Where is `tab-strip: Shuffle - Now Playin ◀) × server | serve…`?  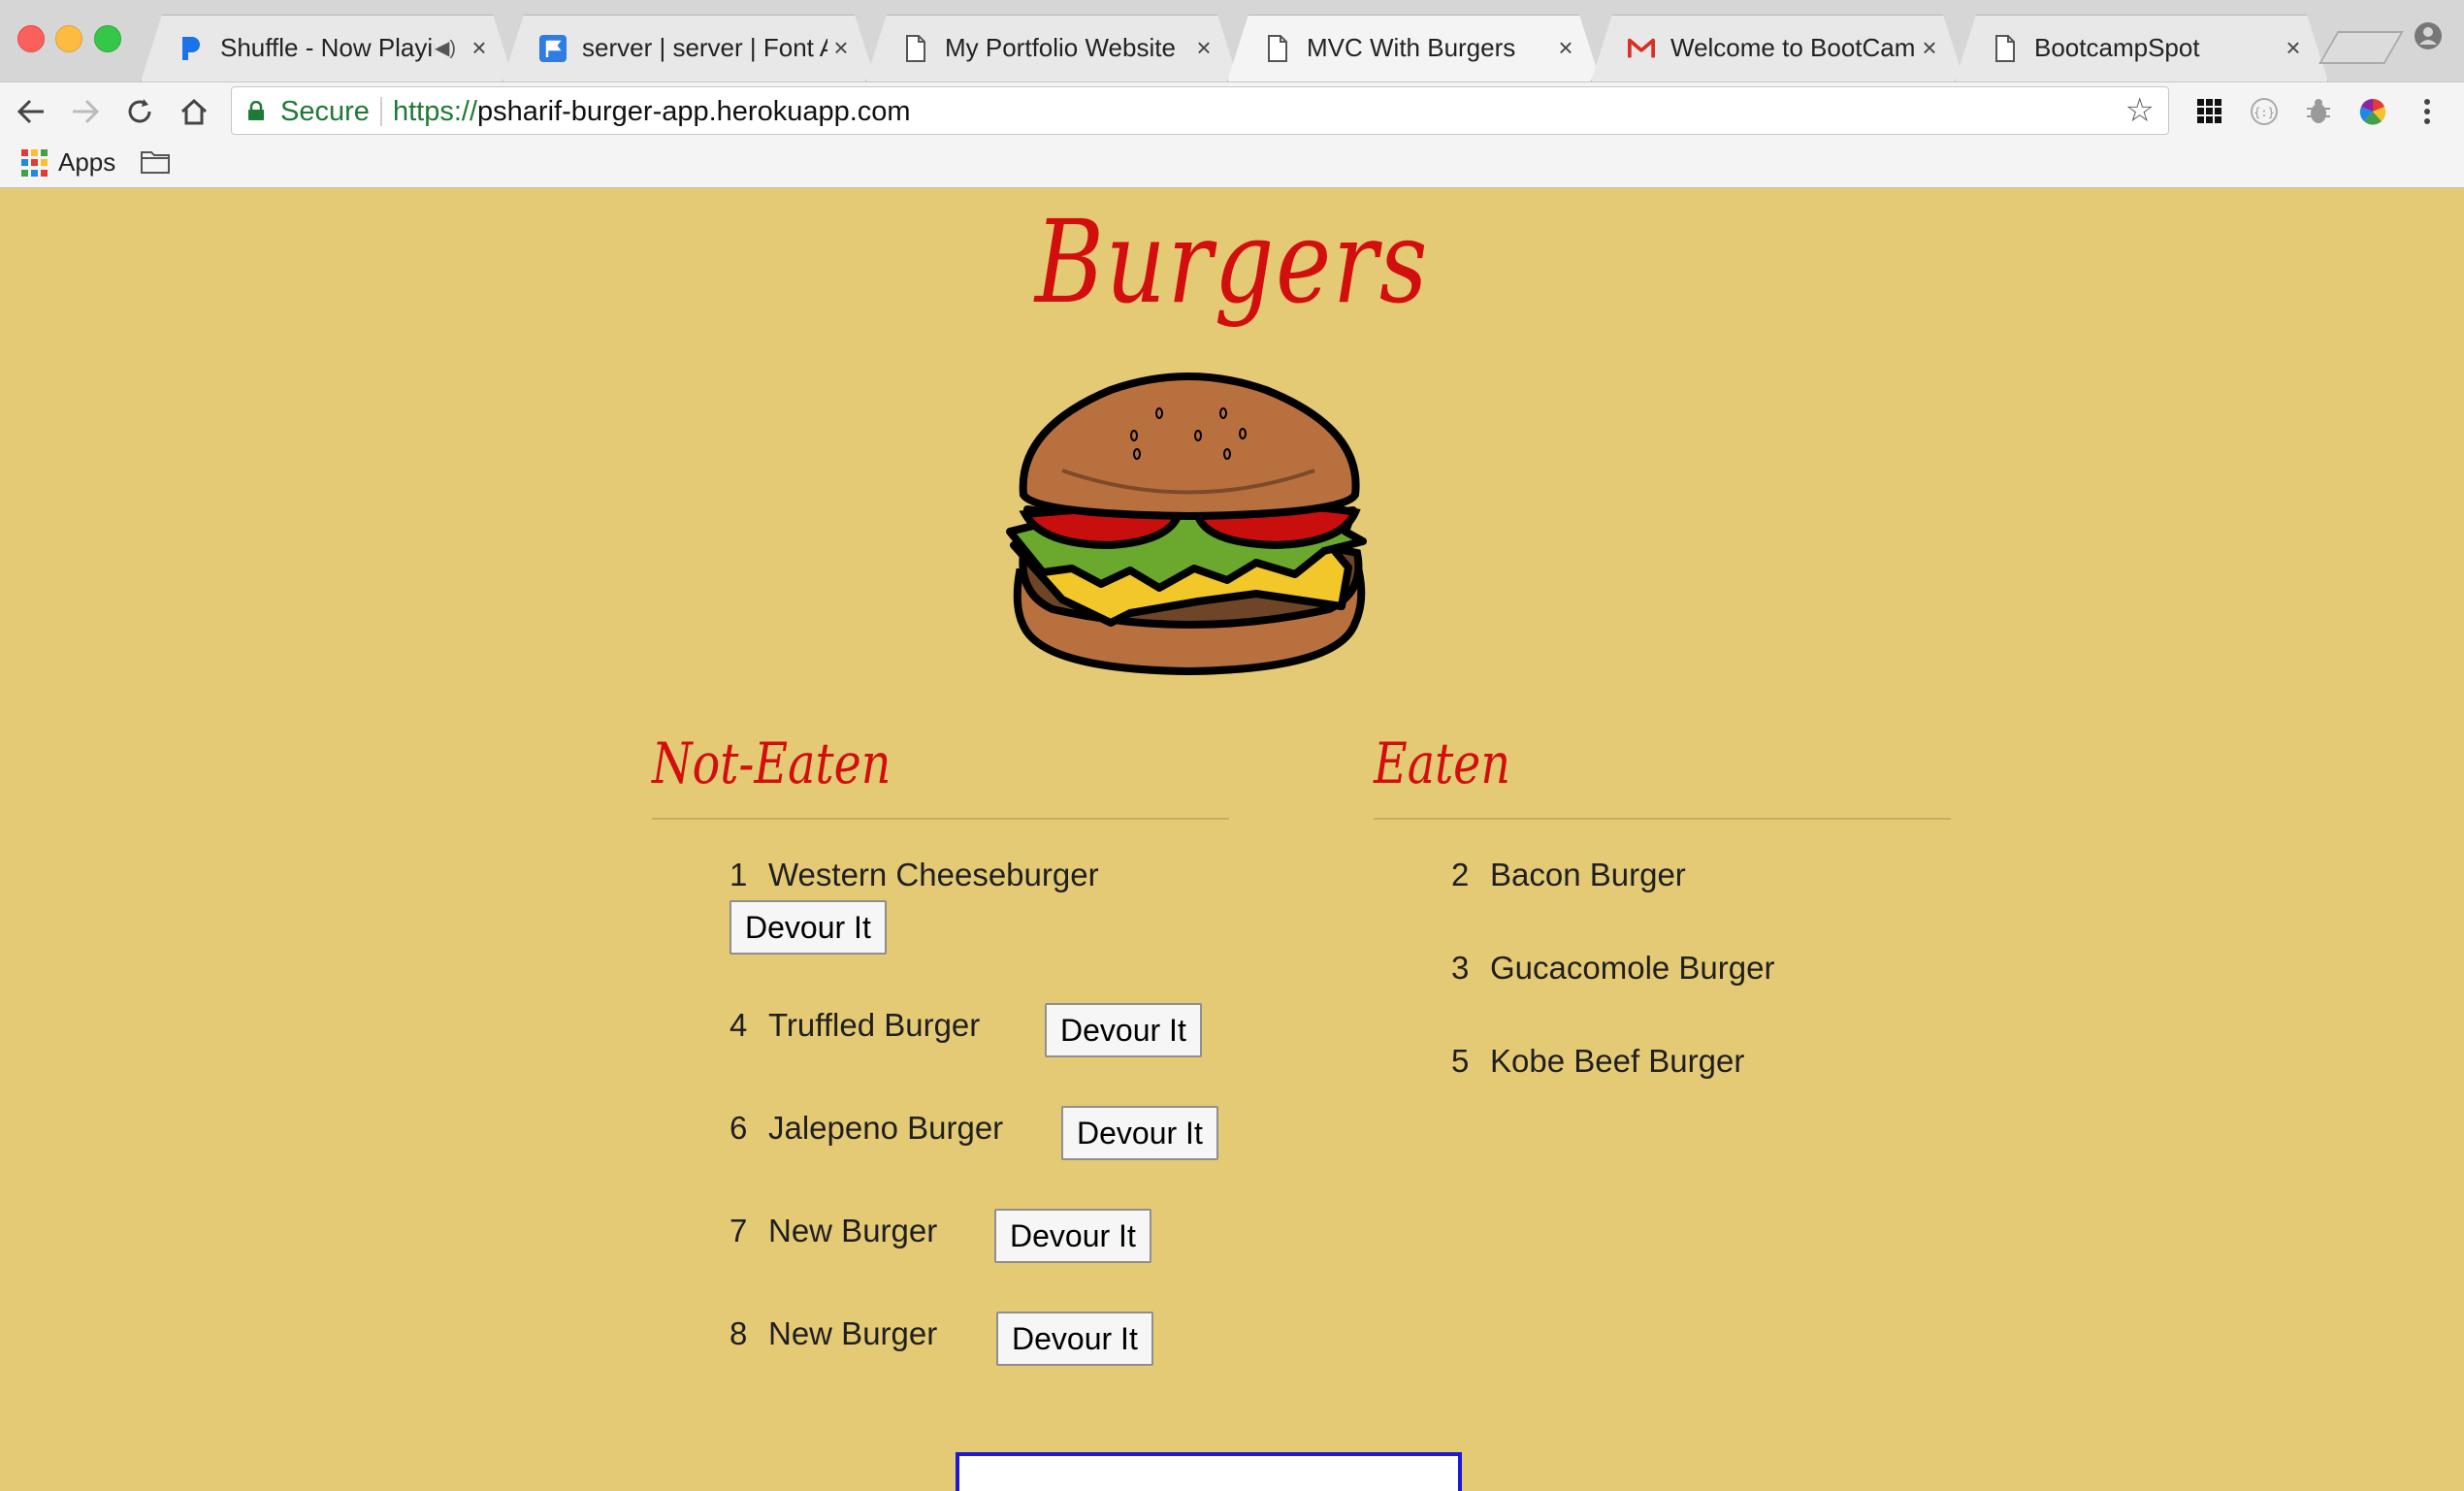
tab-strip: Shuffle - Now Playin ◀) × server | serve… is located at coordinates (1232, 40).